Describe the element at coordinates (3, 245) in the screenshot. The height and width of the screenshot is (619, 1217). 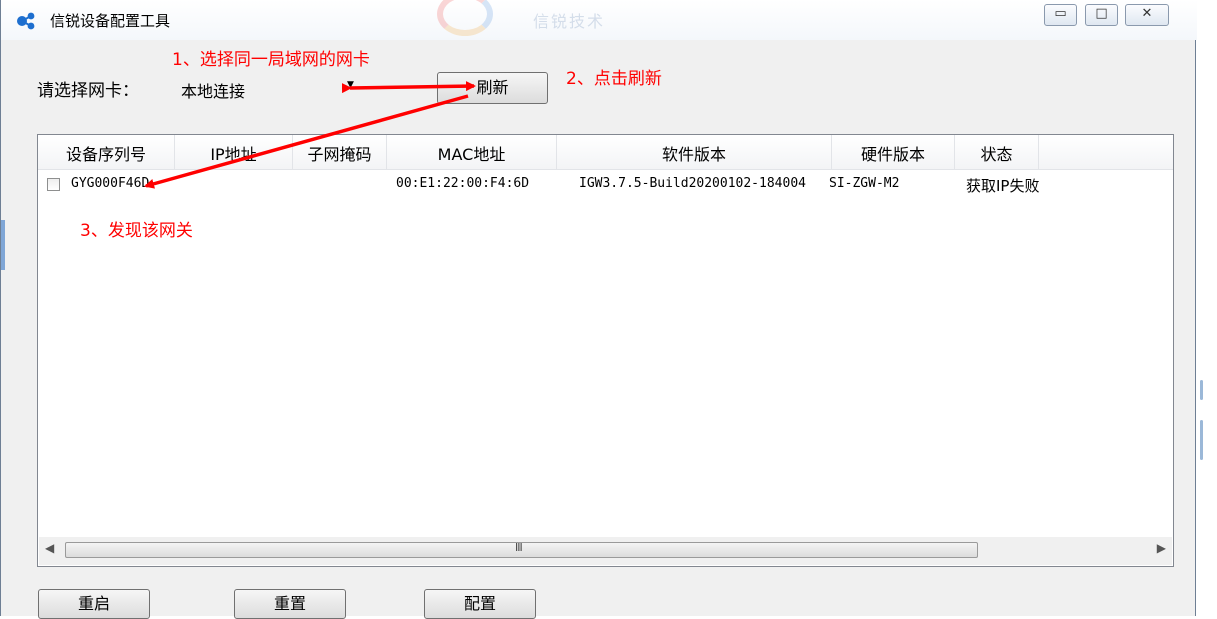
I see `window-edge-highlight` at that location.